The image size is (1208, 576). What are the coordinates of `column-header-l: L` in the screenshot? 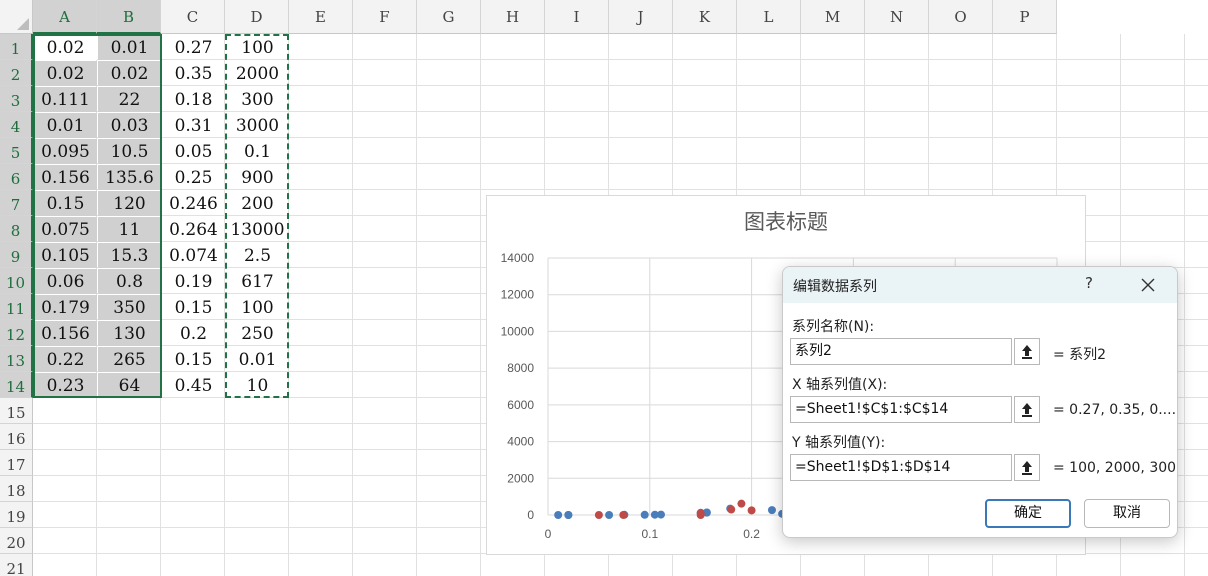 It's located at (769, 17).